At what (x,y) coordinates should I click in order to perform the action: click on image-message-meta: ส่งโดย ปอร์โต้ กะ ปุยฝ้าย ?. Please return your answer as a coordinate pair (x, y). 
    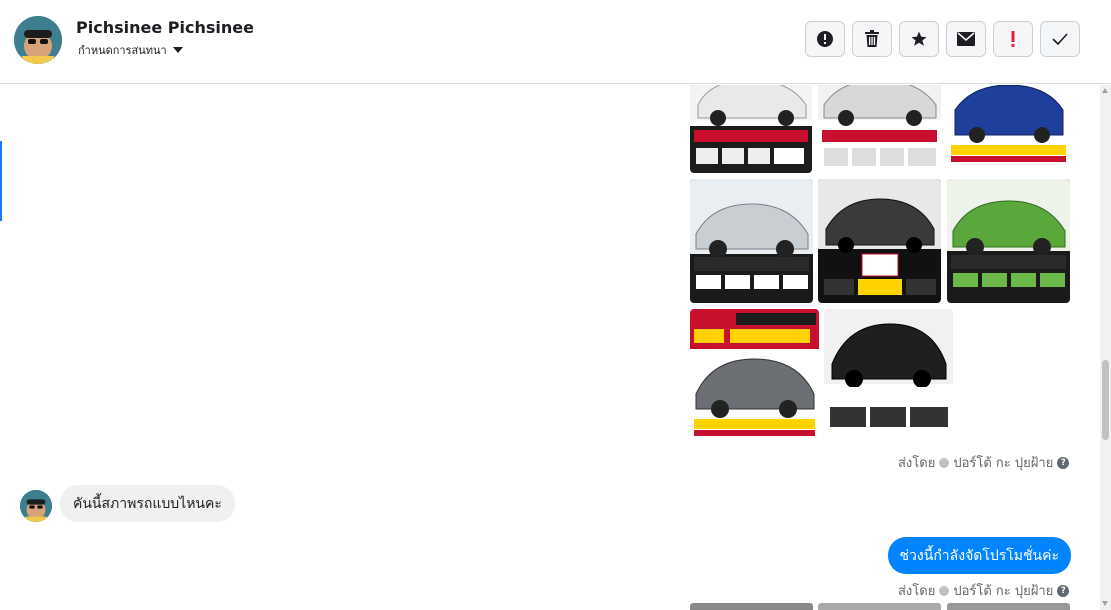
    Looking at the image, I should click on (984, 462).